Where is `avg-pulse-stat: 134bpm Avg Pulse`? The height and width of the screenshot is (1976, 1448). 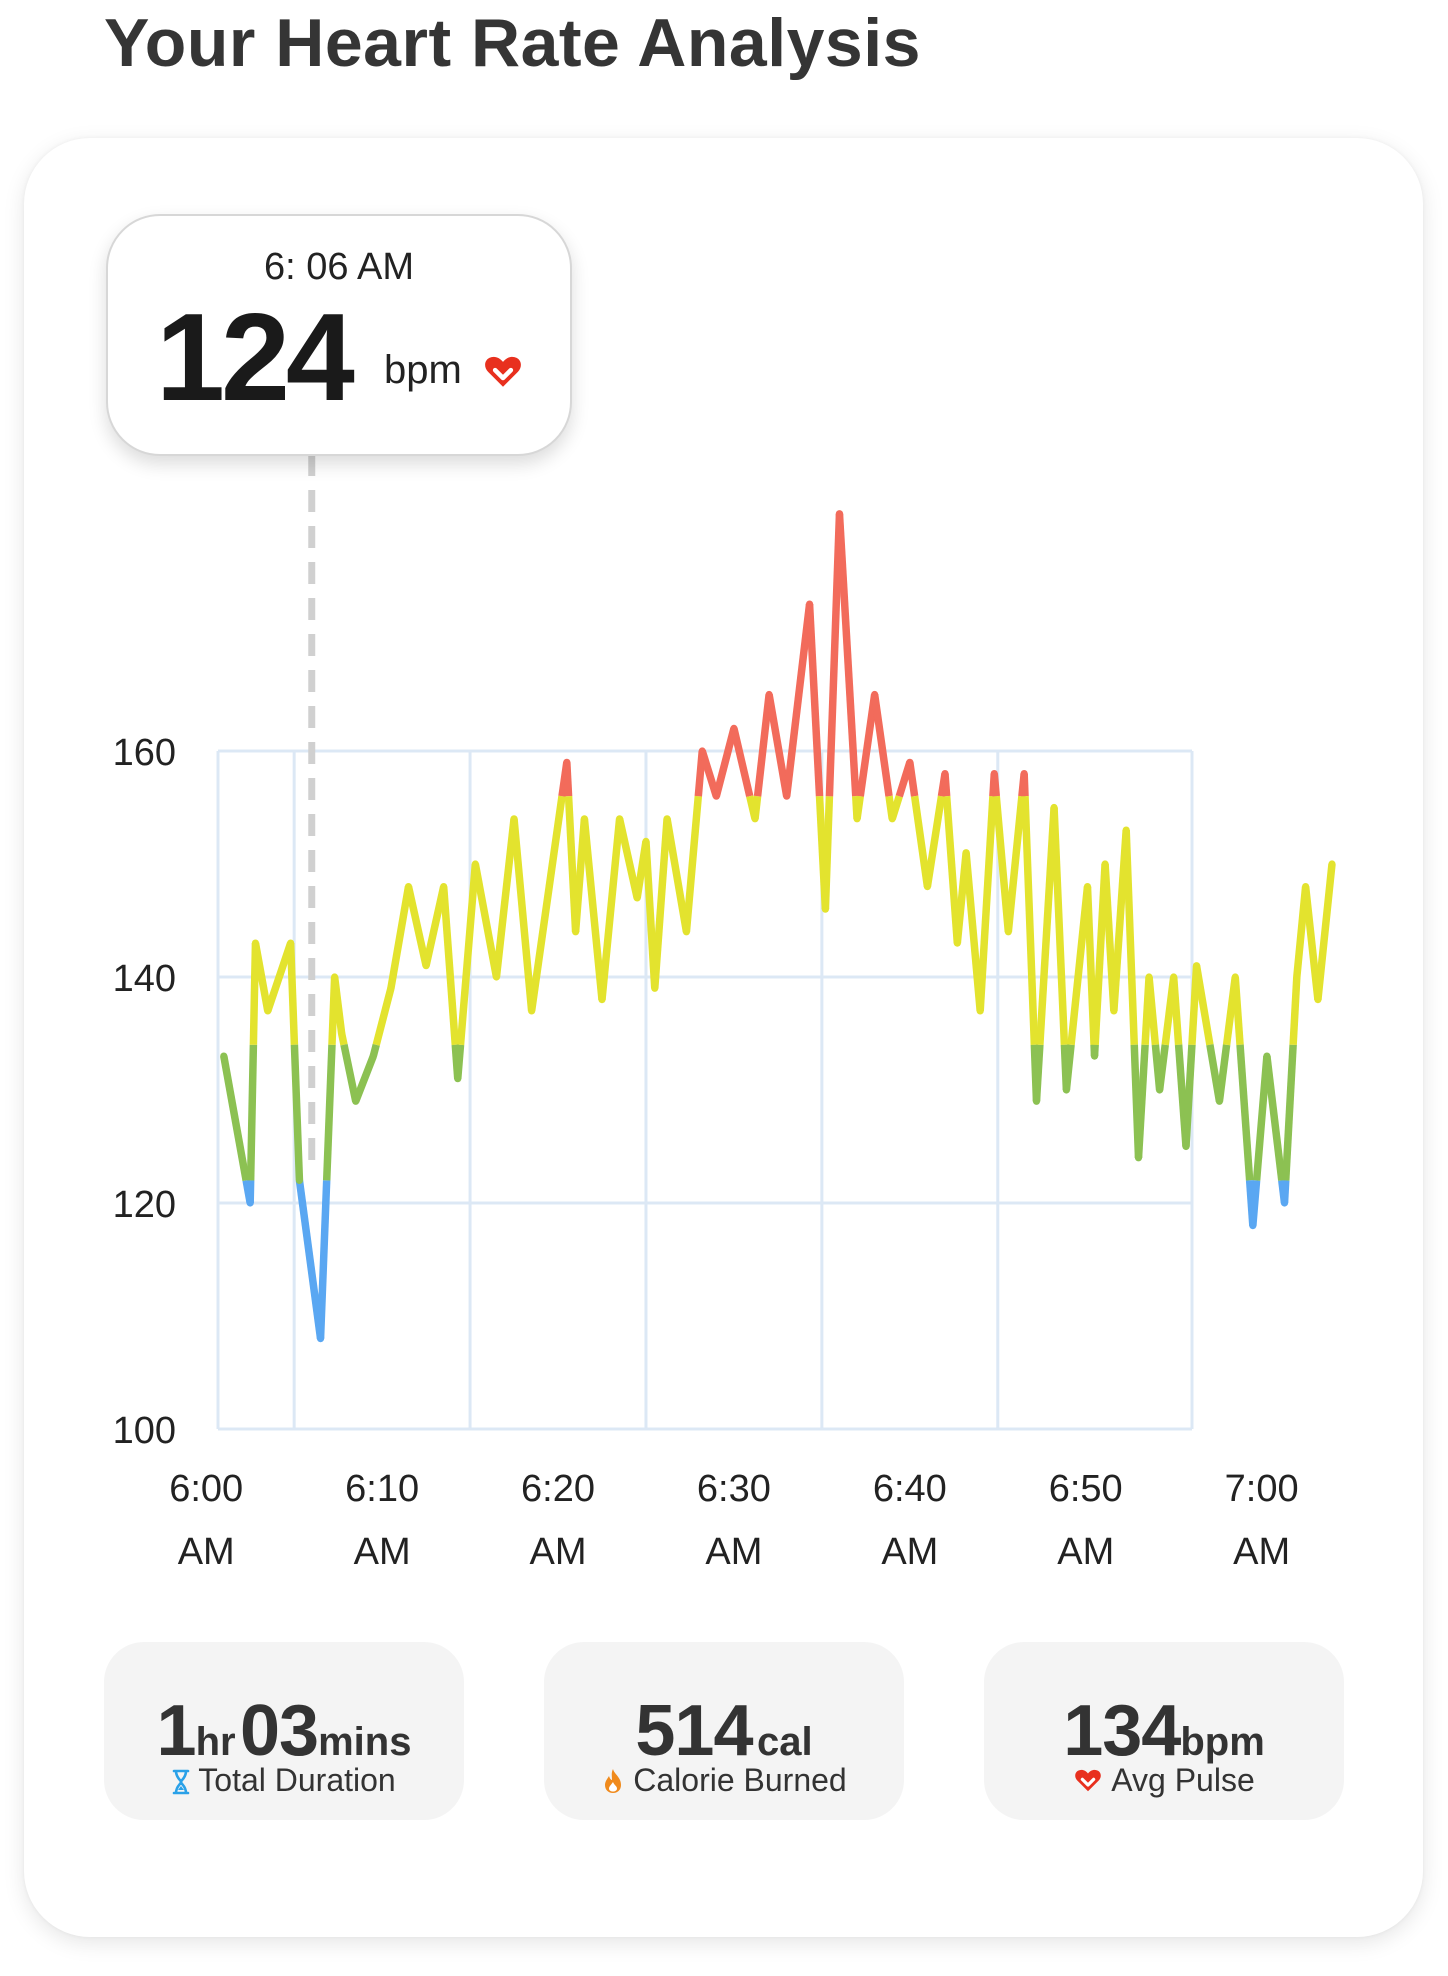
avg-pulse-stat: 134bpm Avg Pulse is located at coordinates (1164, 1731).